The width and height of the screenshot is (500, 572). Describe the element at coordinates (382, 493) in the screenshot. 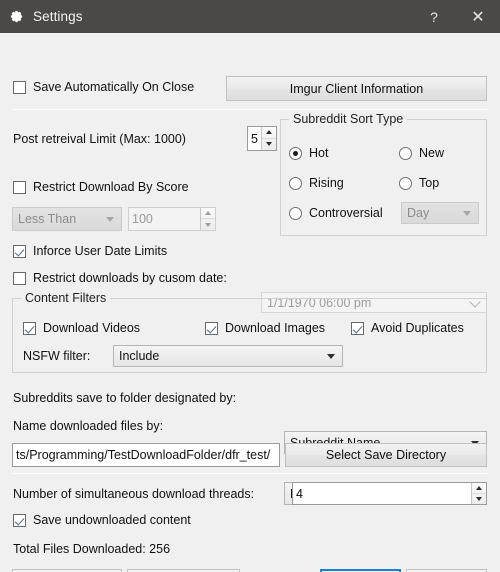

I see `threads-value: 4` at that location.